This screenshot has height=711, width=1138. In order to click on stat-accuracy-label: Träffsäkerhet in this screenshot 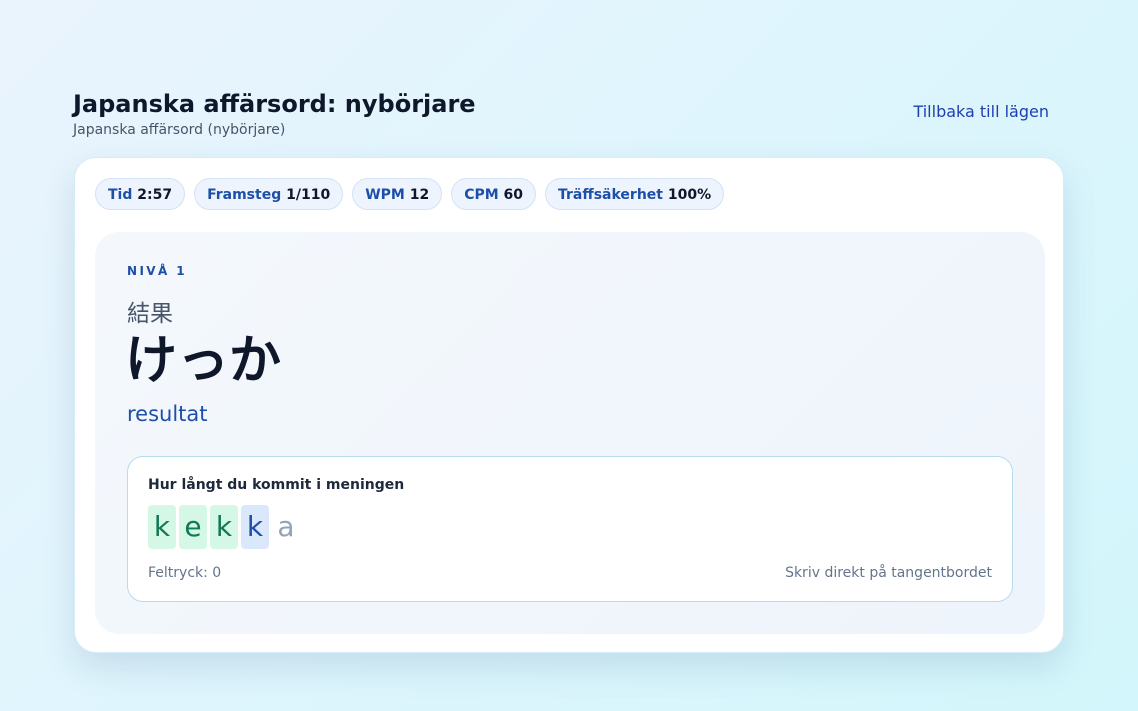, I will do `click(610, 195)`.